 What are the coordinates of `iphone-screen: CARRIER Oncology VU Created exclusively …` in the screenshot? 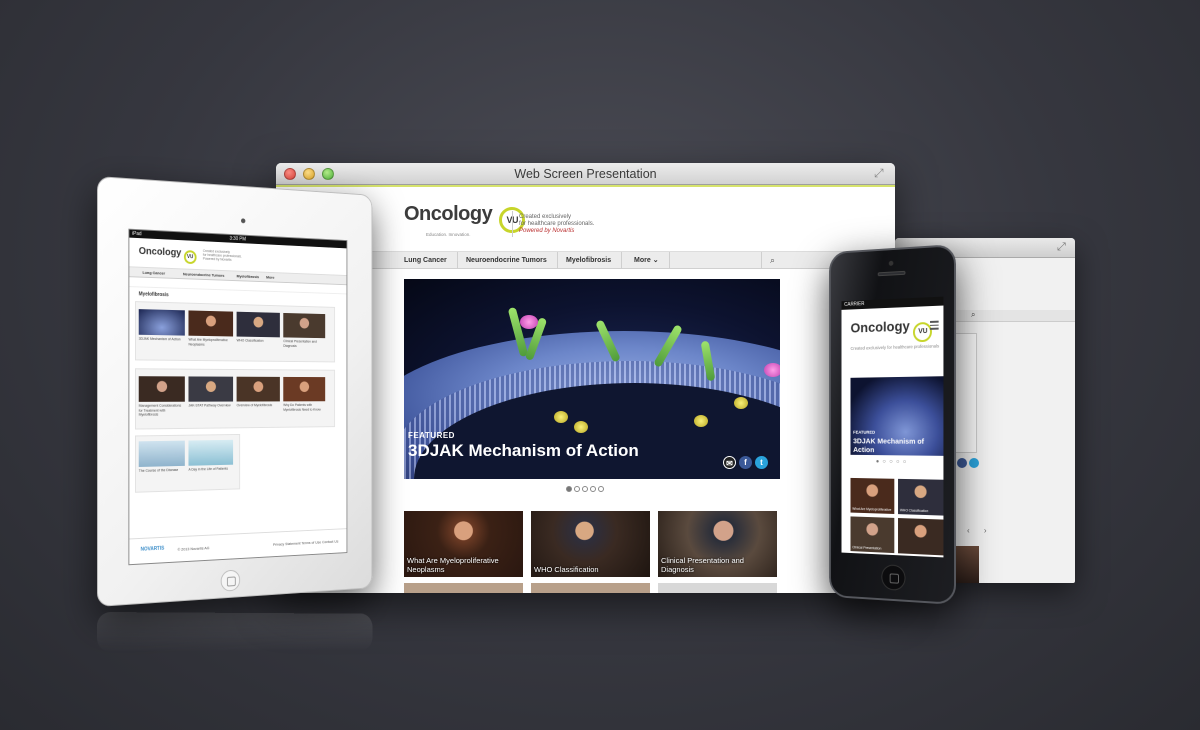 It's located at (892, 427).